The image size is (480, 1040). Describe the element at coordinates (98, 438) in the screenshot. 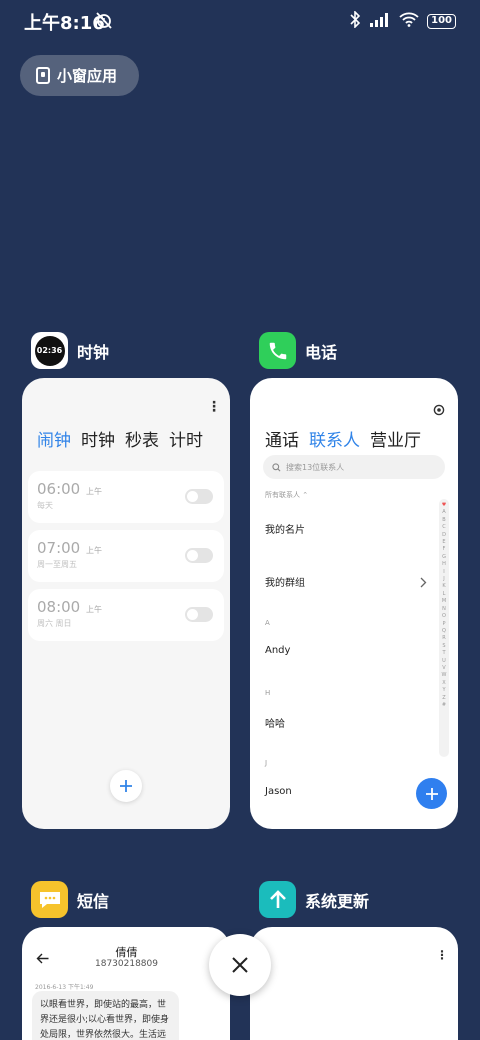

I see `tab-clock: 时钟` at that location.